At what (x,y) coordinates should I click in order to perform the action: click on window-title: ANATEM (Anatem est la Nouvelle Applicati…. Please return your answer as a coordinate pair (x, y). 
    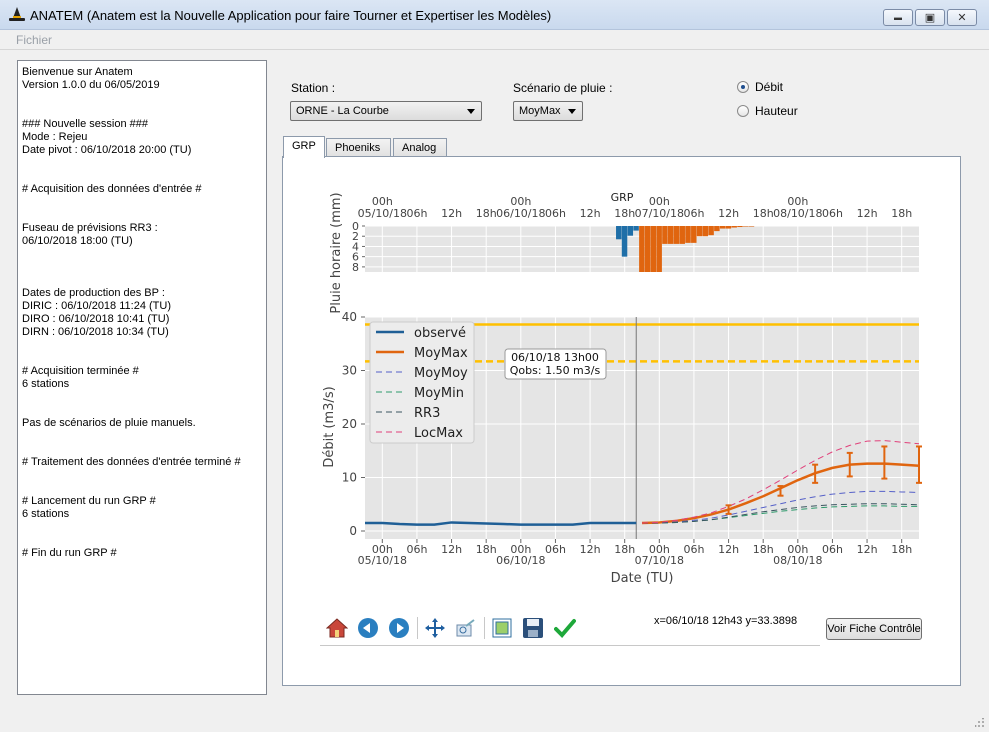
    Looking at the image, I should click on (291, 15).